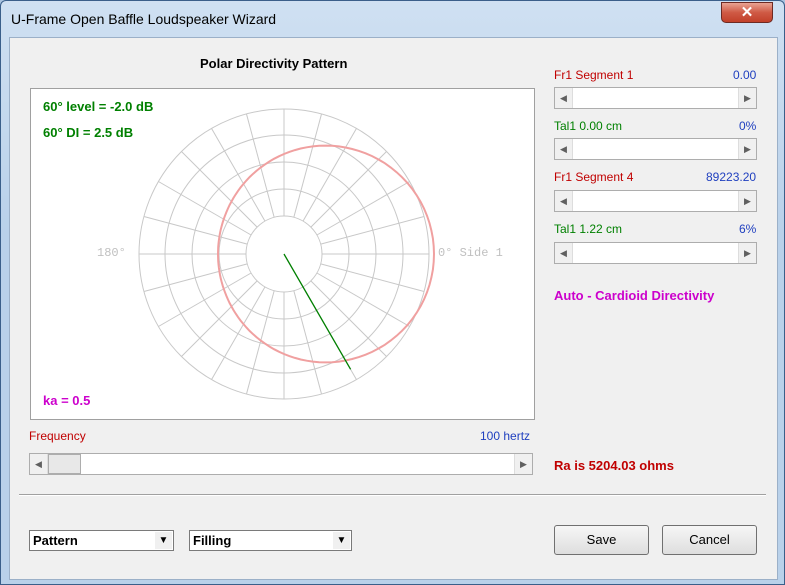 The height and width of the screenshot is (585, 785). What do you see at coordinates (709, 540) in the screenshot?
I see `cancel-button: Cancel` at bounding box center [709, 540].